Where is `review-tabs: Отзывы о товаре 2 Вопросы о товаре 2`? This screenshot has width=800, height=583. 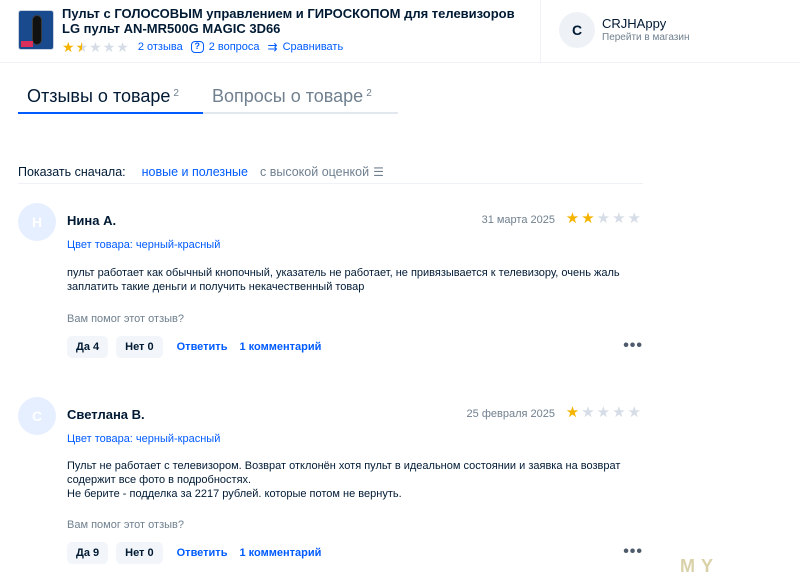
review-tabs: Отзывы о товаре 2 Вопросы о товаре 2 is located at coordinates (208, 99).